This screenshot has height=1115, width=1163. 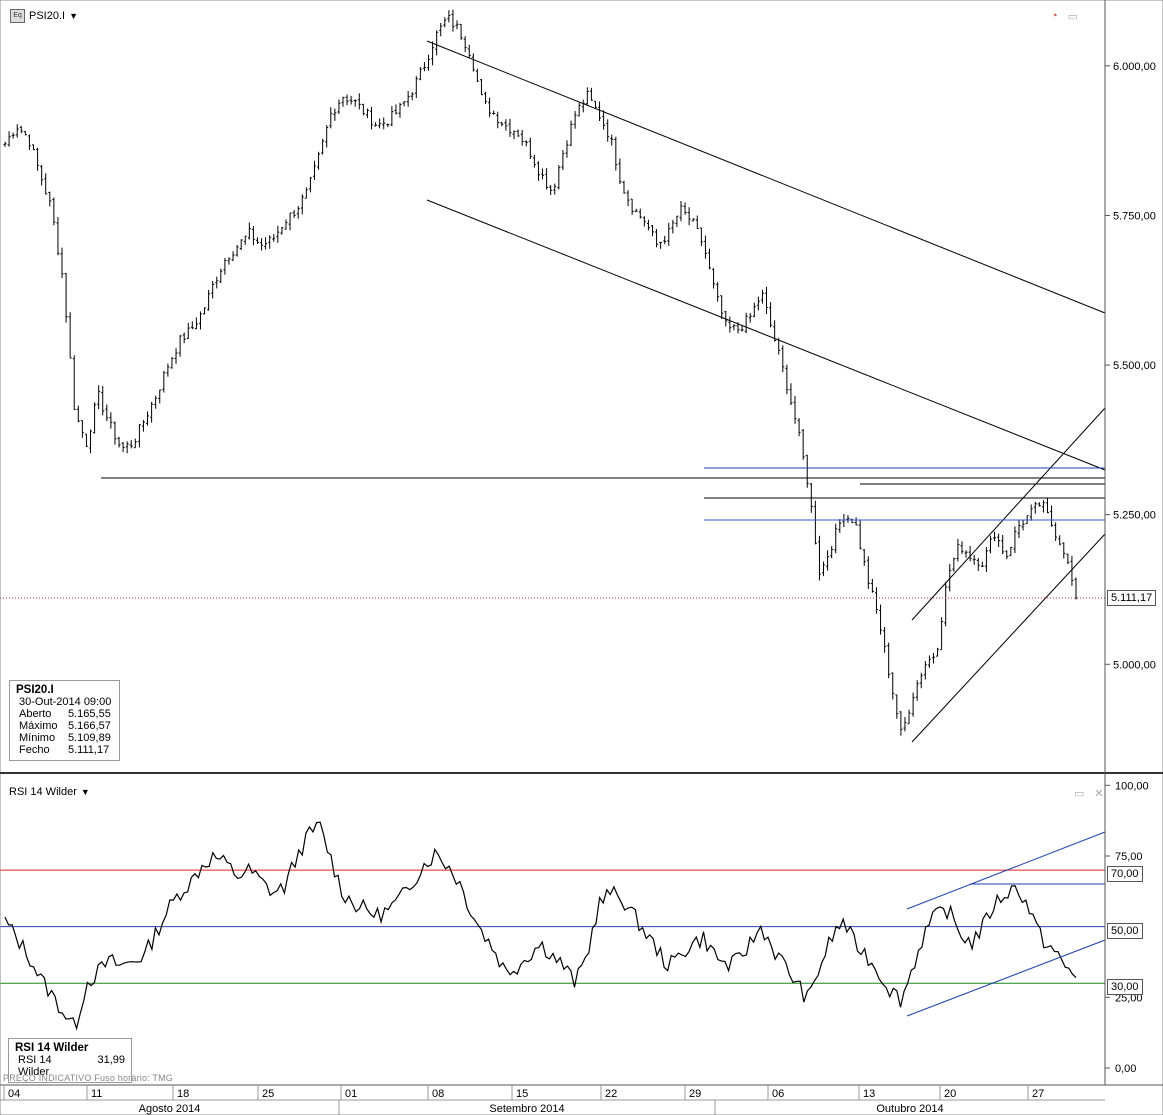 I want to click on x-day-tick-label: 25, so click(x=268, y=1094).